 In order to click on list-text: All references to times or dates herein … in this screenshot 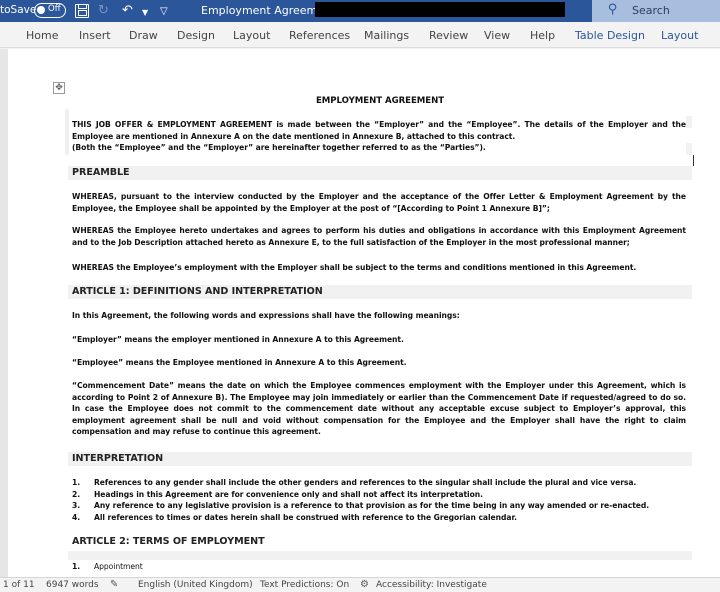, I will do `click(305, 517)`.